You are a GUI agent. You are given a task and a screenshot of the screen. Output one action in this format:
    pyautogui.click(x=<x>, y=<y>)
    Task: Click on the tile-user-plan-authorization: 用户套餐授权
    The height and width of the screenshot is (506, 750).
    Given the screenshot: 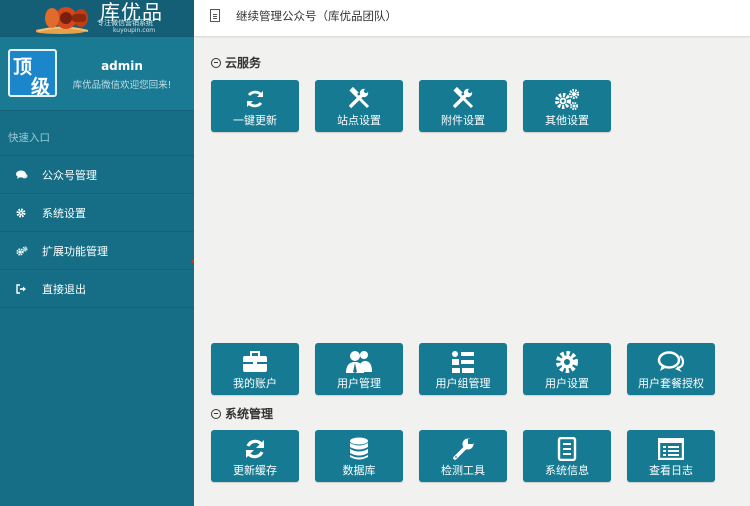 What is the action you would take?
    pyautogui.click(x=671, y=369)
    